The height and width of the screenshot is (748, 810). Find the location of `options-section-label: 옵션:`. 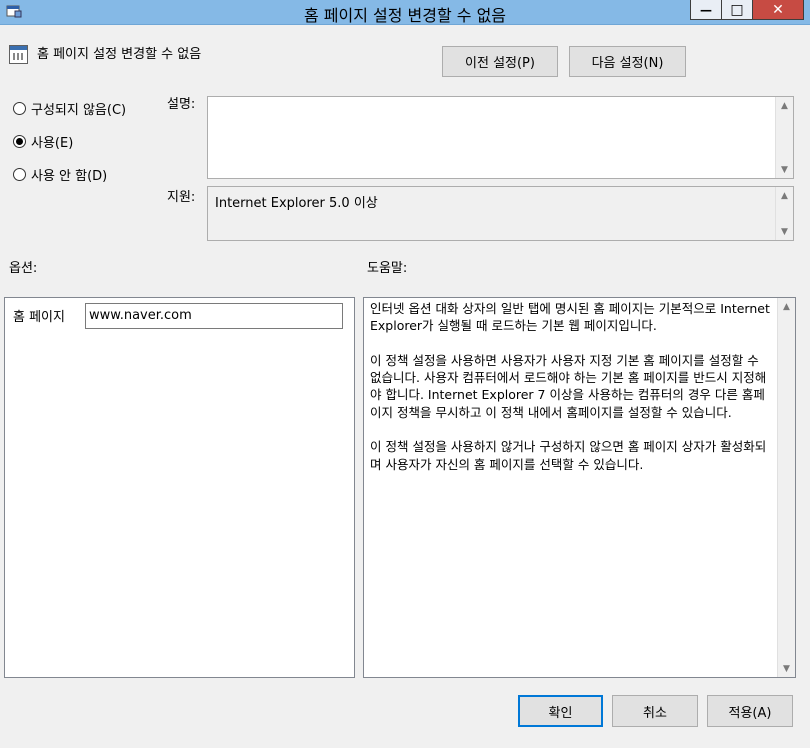

options-section-label: 옵션: is located at coordinates (23, 268).